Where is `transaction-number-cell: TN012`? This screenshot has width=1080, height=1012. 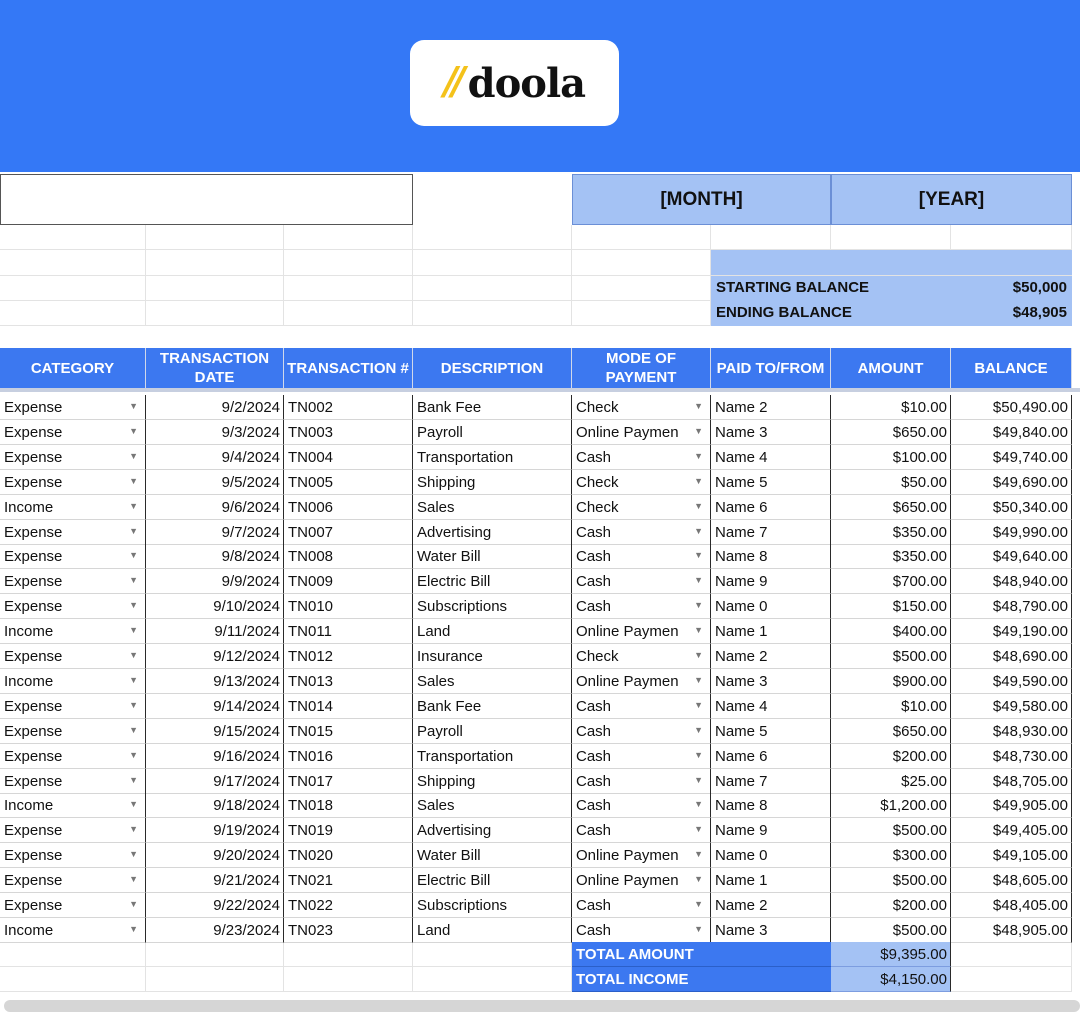 transaction-number-cell: TN012 is located at coordinates (348, 656).